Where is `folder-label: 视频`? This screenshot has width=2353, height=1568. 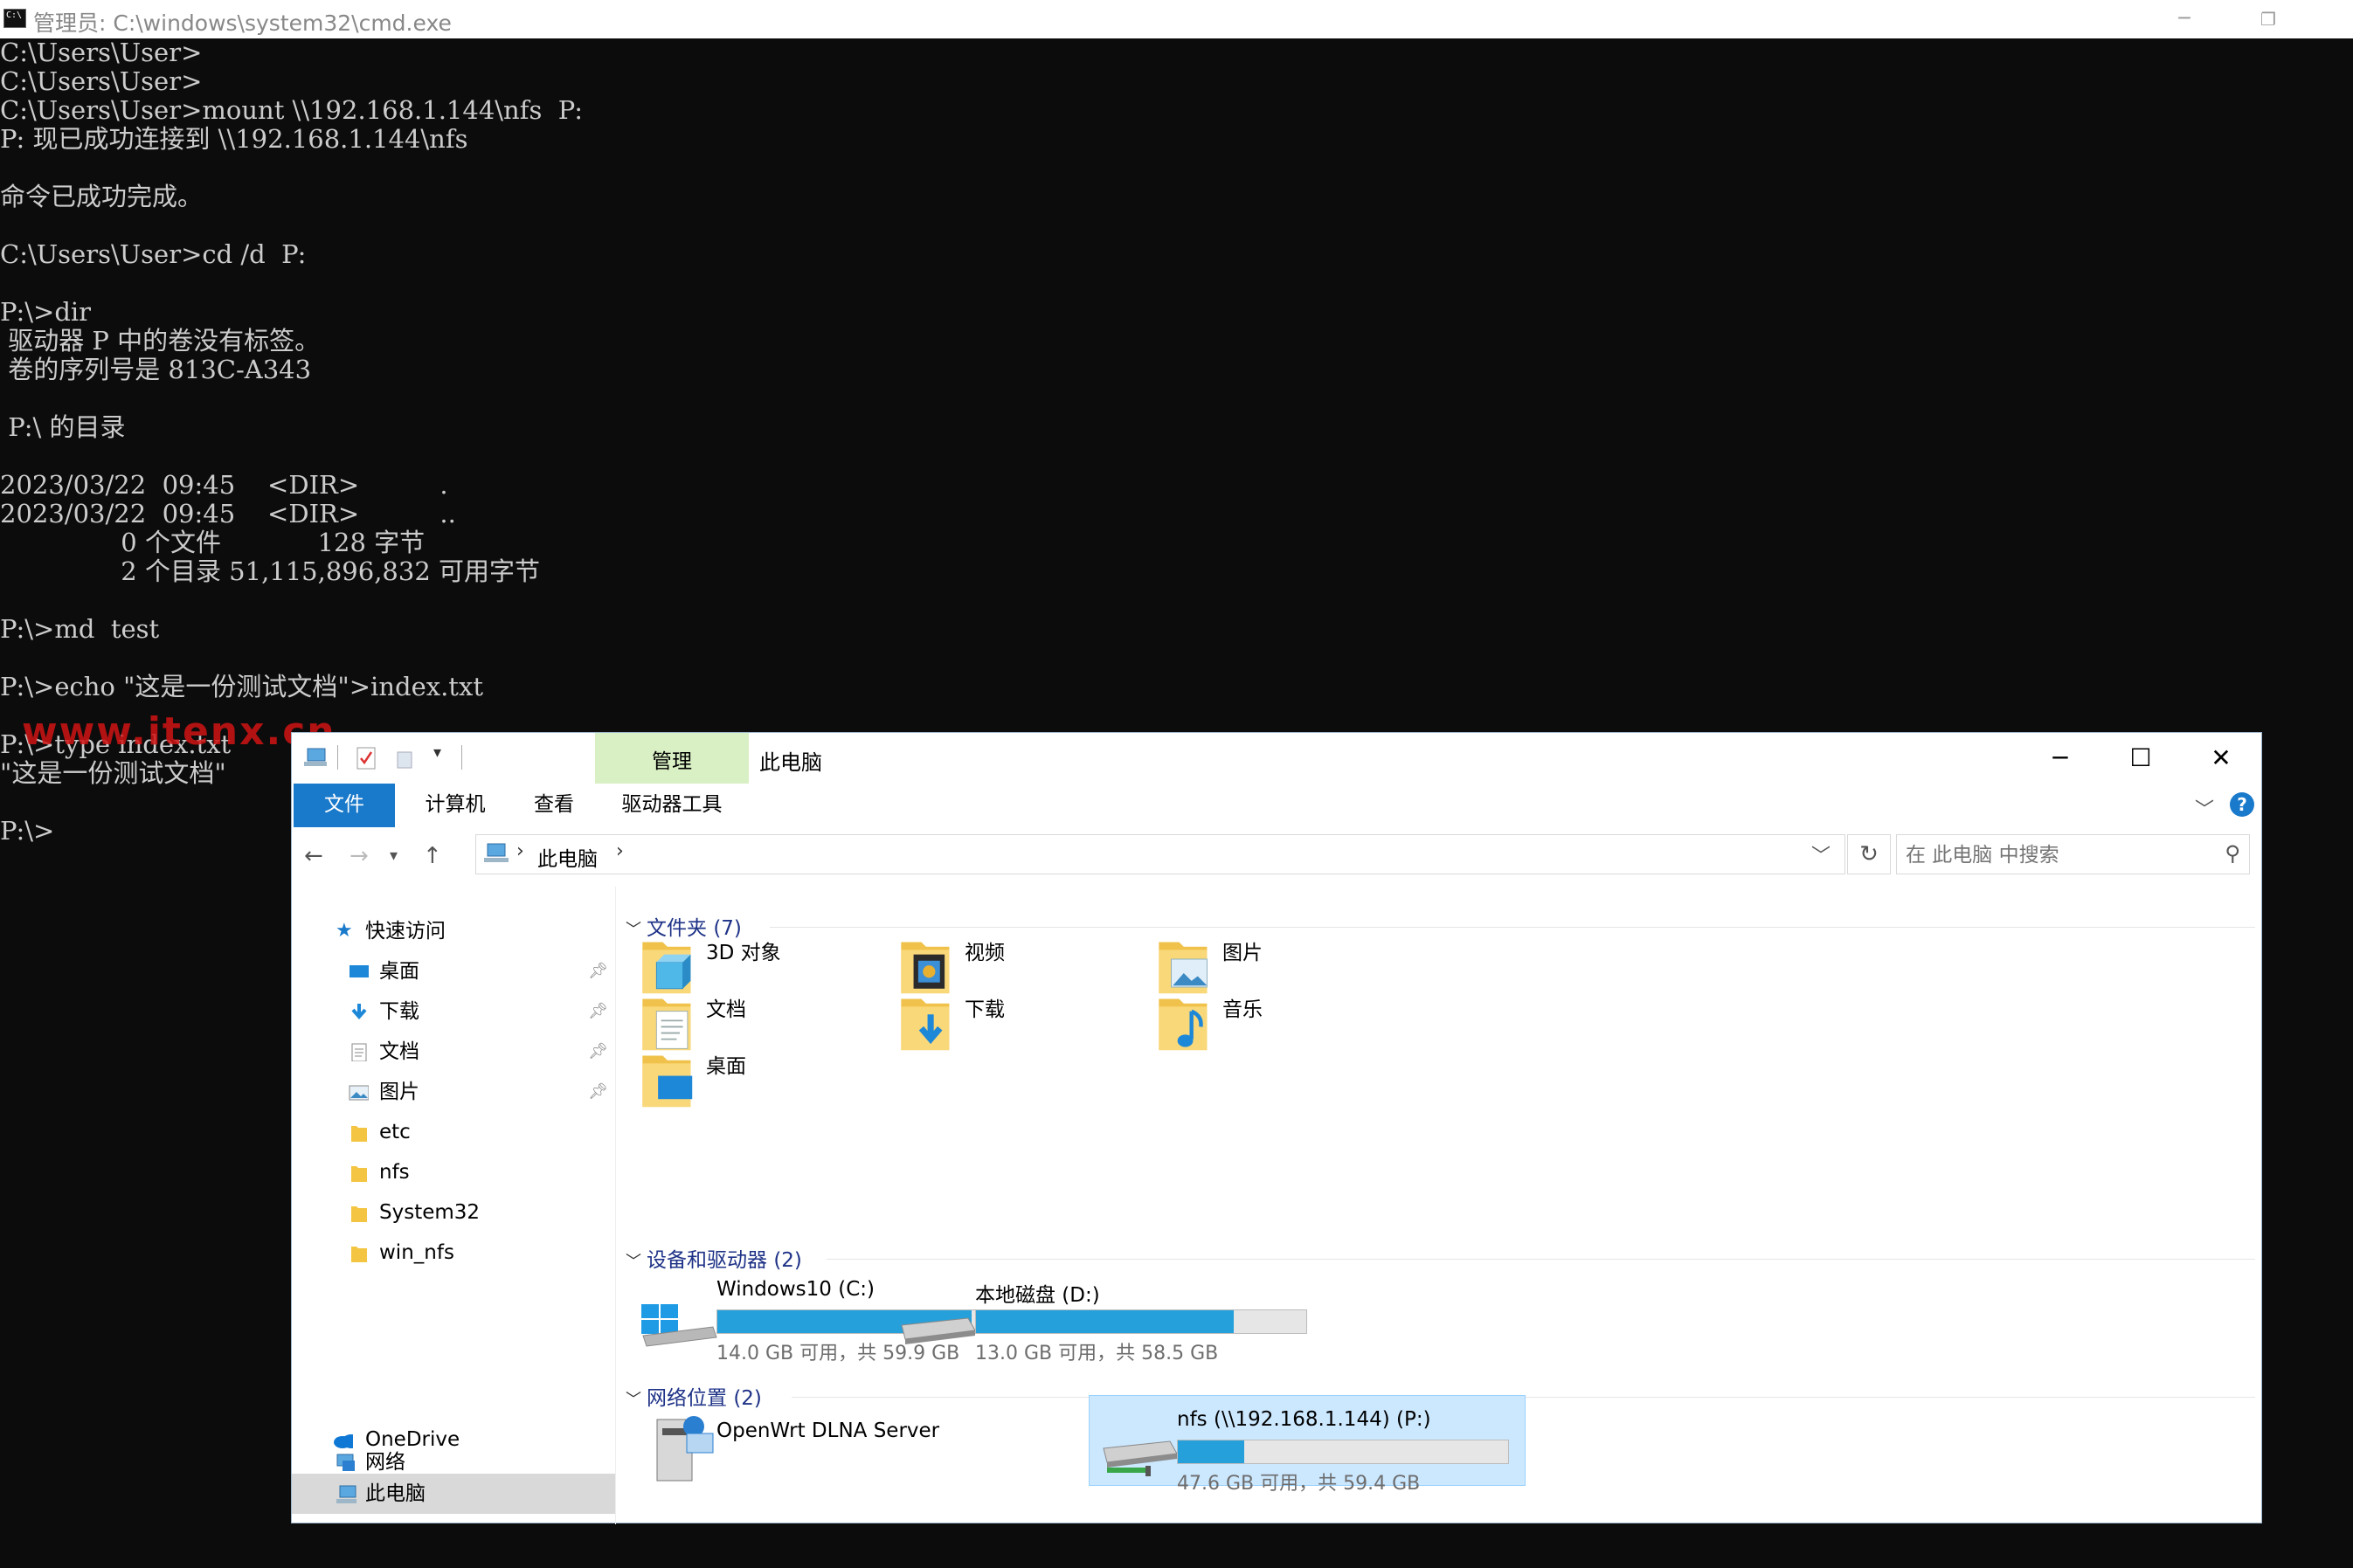
folder-label: 视频 is located at coordinates (985, 953).